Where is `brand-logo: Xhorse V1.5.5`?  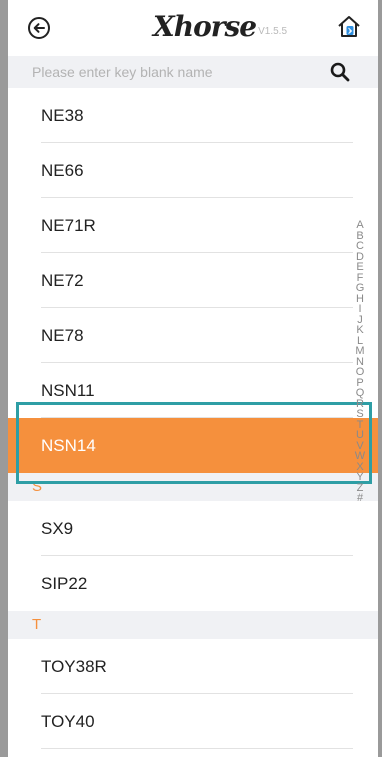 brand-logo: Xhorse V1.5.5 is located at coordinates (220, 27).